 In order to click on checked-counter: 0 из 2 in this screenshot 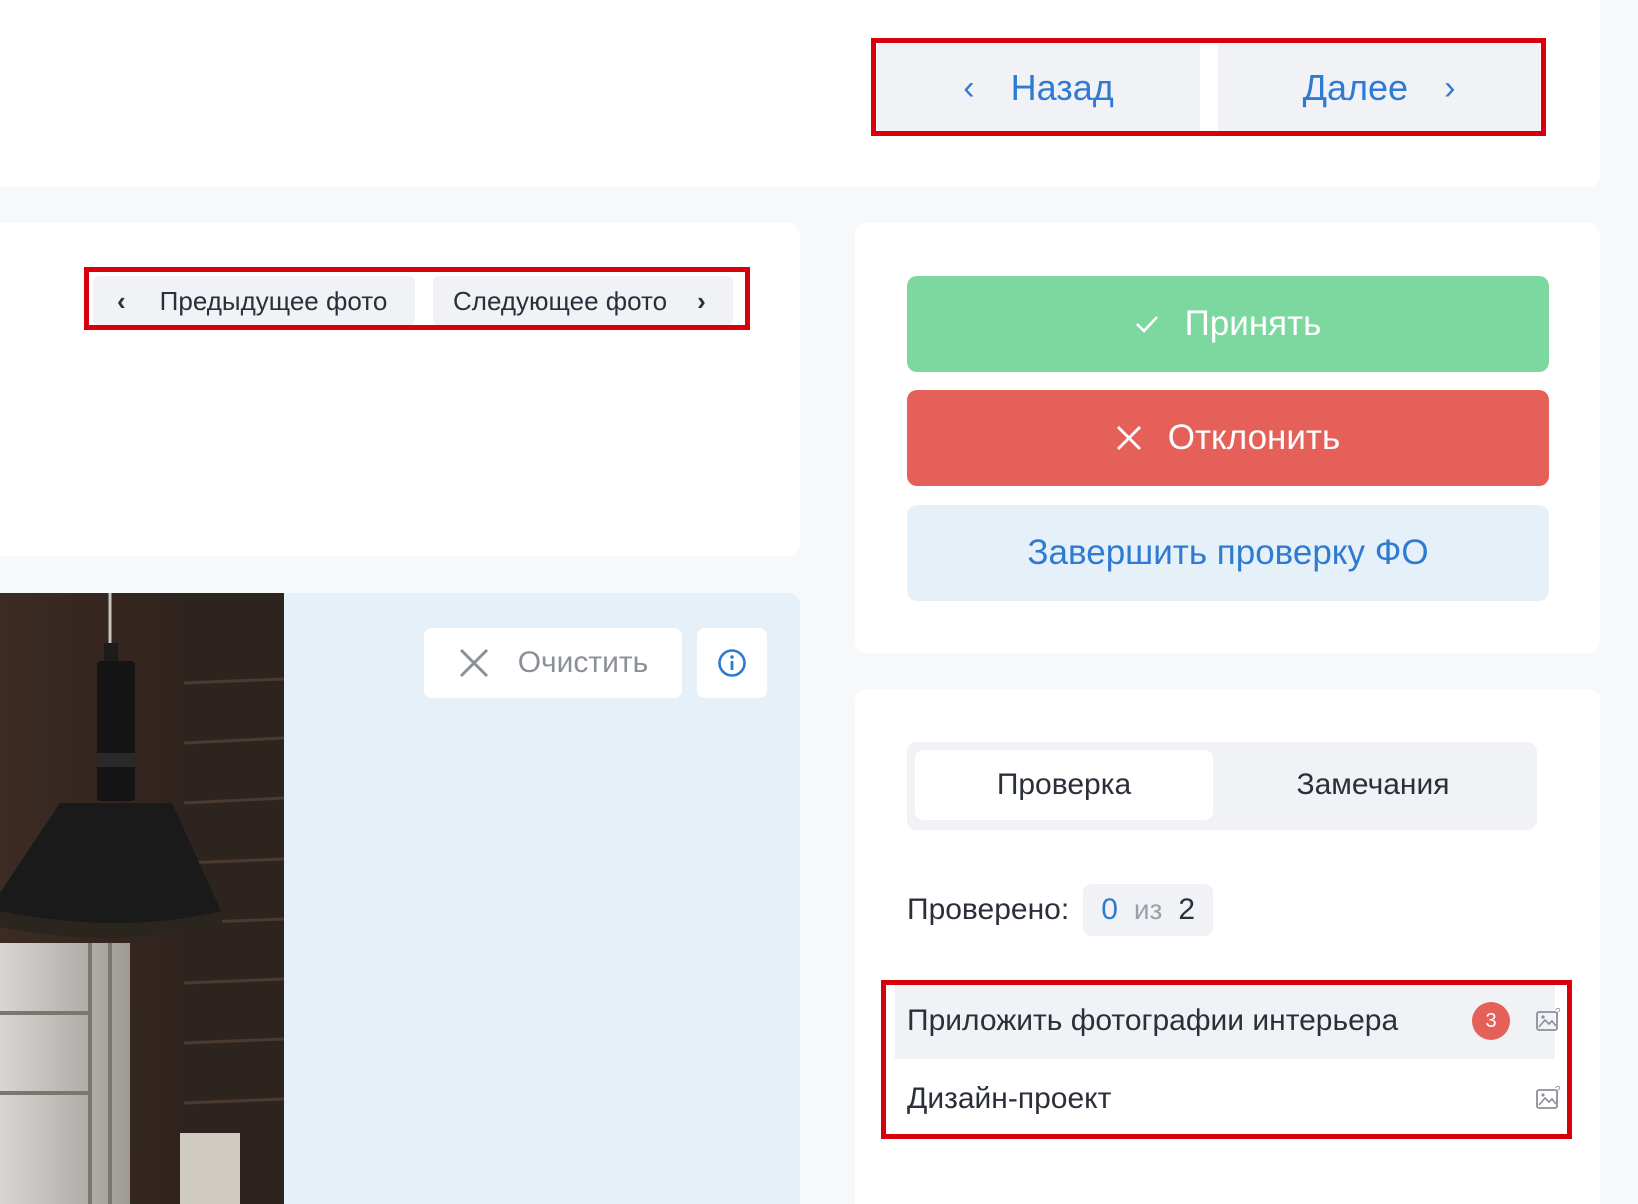, I will do `click(1148, 910)`.